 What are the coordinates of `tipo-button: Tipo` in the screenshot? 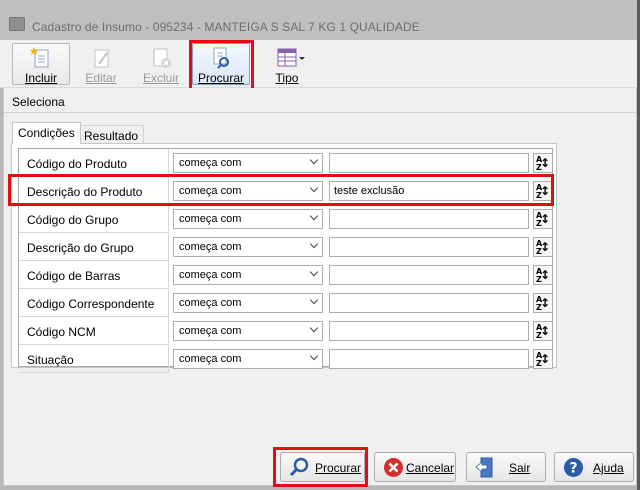 It's located at (287, 64).